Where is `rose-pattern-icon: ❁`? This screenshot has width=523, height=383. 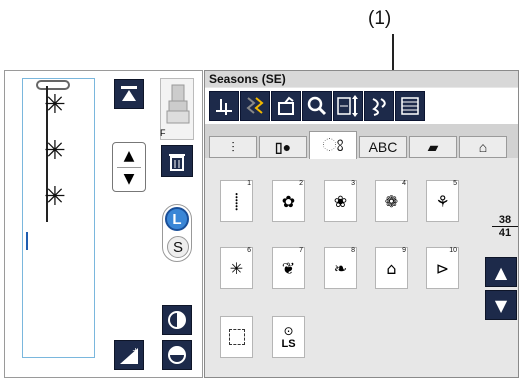
rose-pattern-icon: ❁ is located at coordinates (391, 201).